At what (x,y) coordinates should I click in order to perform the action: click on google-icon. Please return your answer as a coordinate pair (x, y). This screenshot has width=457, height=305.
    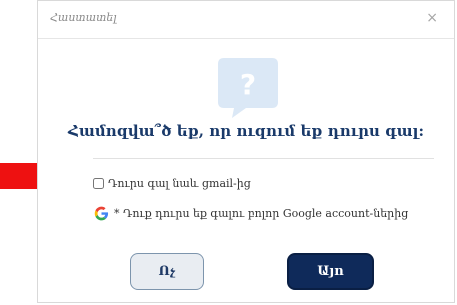
    Looking at the image, I should click on (101, 213).